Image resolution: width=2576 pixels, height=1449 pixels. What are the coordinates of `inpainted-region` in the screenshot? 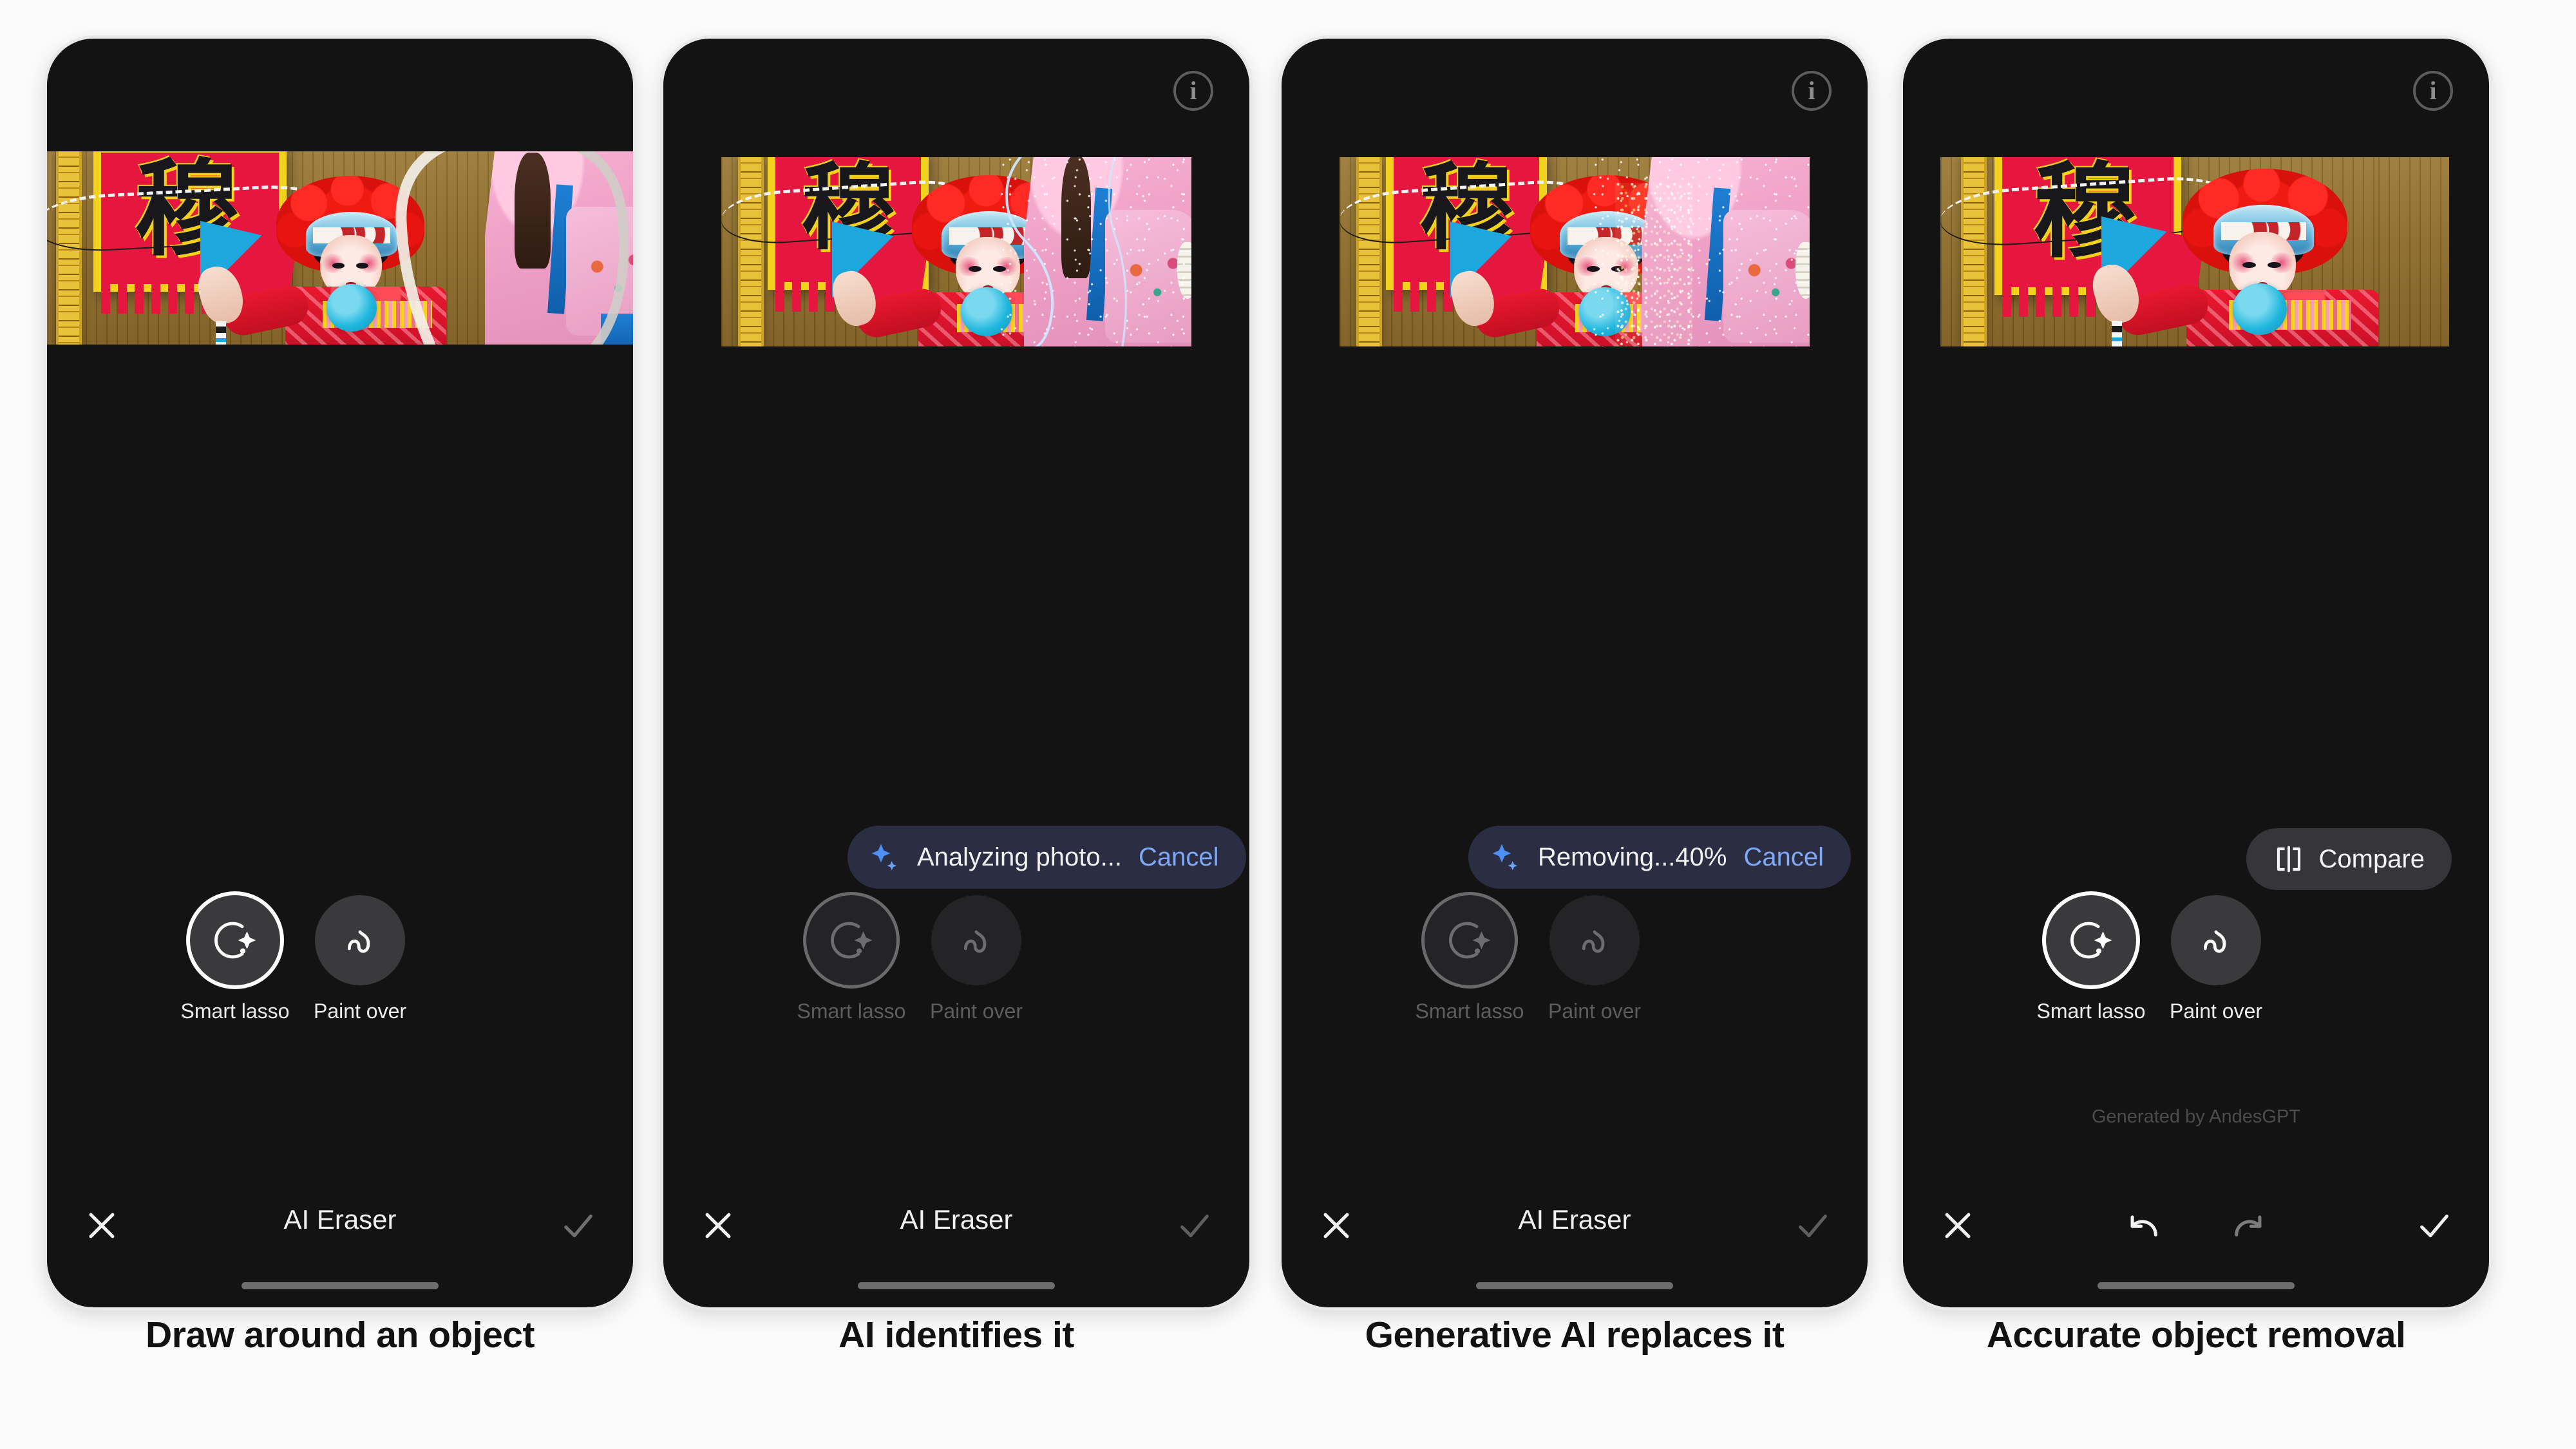 It's located at (2413, 251).